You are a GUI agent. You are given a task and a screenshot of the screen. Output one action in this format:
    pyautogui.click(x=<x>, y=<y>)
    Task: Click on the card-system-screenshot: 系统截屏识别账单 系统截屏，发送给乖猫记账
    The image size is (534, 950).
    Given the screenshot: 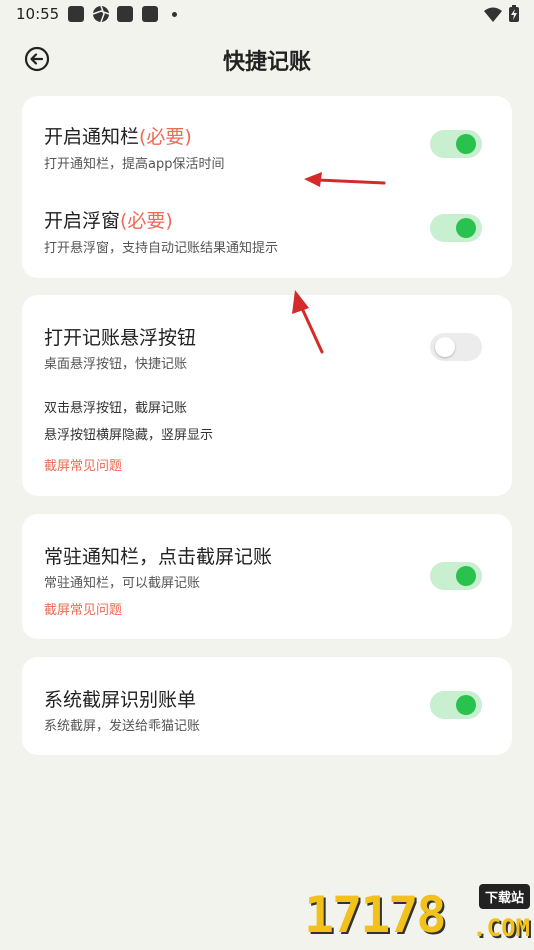 What is the action you would take?
    pyautogui.click(x=267, y=706)
    